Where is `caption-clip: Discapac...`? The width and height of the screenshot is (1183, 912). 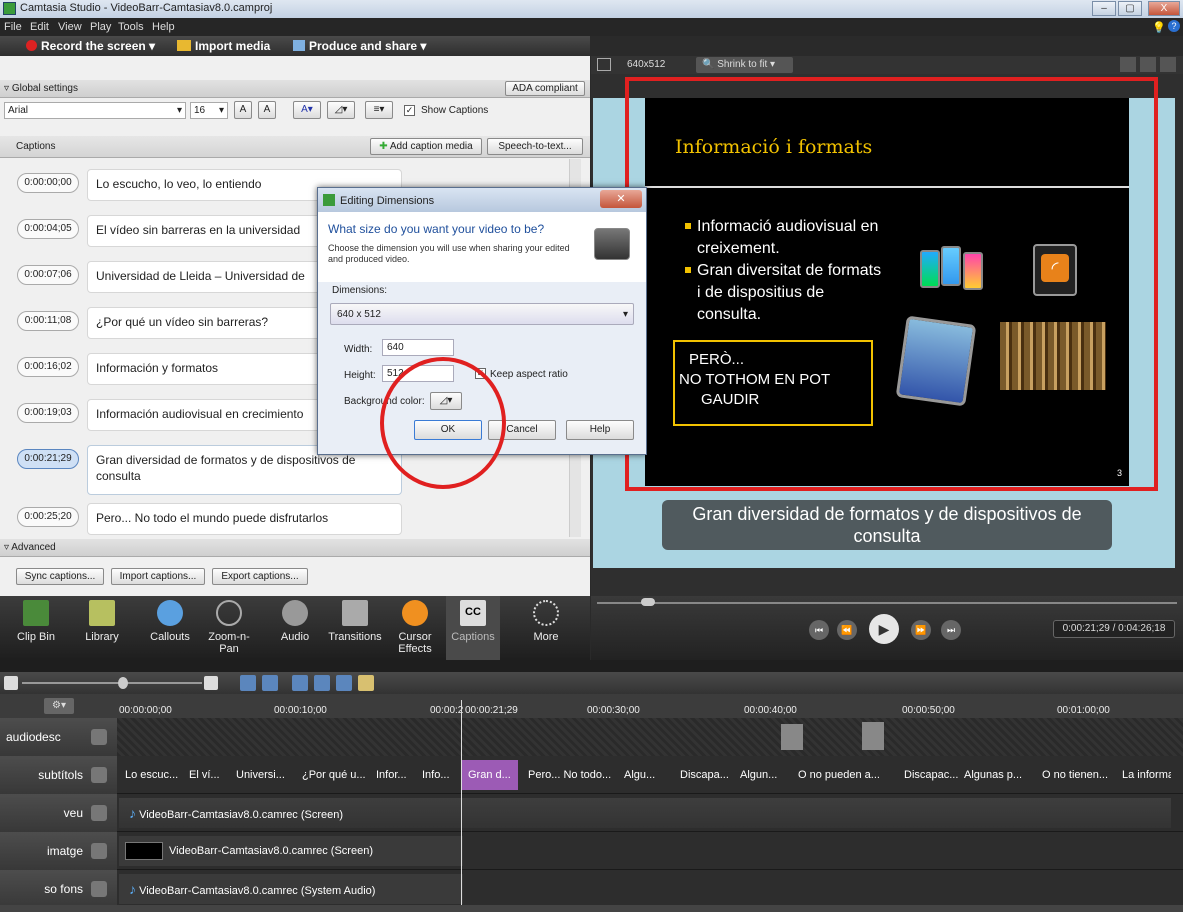 caption-clip: Discapac... is located at coordinates (928, 775).